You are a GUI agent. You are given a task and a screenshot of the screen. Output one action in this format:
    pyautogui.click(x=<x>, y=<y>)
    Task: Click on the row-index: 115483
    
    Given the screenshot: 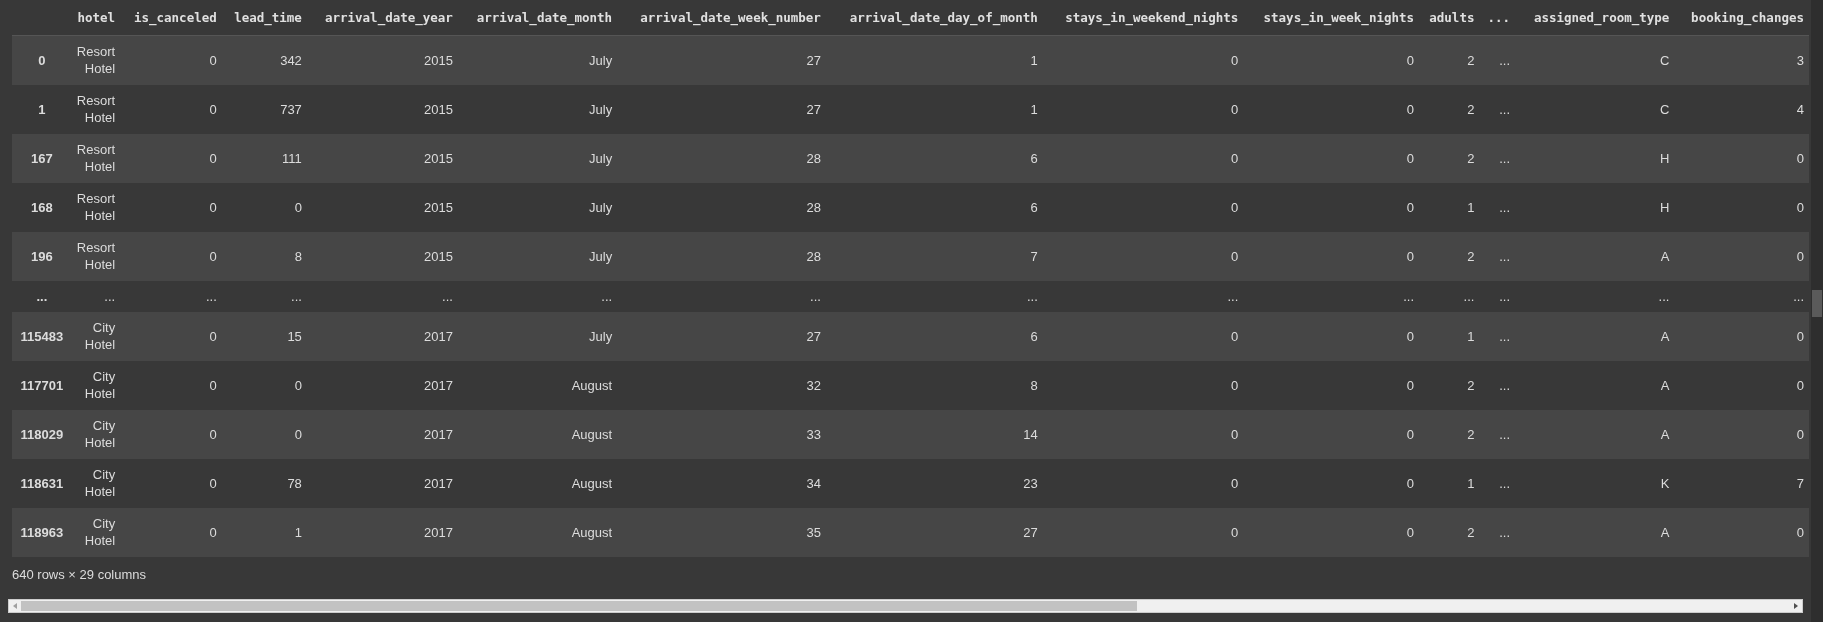 What is the action you would take?
    pyautogui.click(x=42, y=336)
    